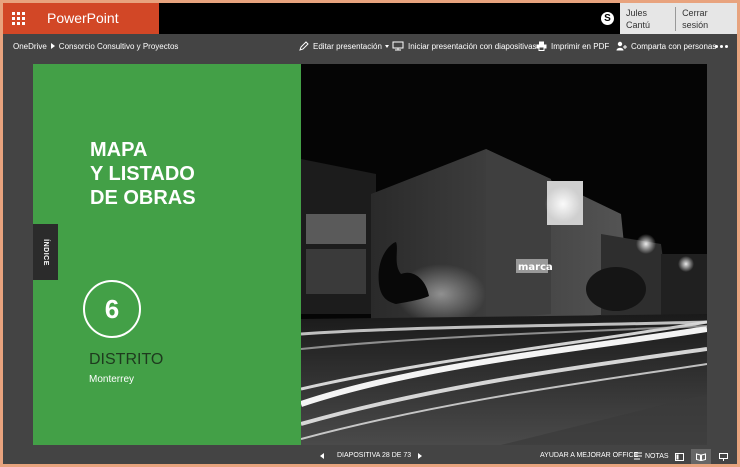  Describe the element at coordinates (374, 455) in the screenshot. I see `slide-counter: DIAPOSITIVA 28 DE 73` at that location.